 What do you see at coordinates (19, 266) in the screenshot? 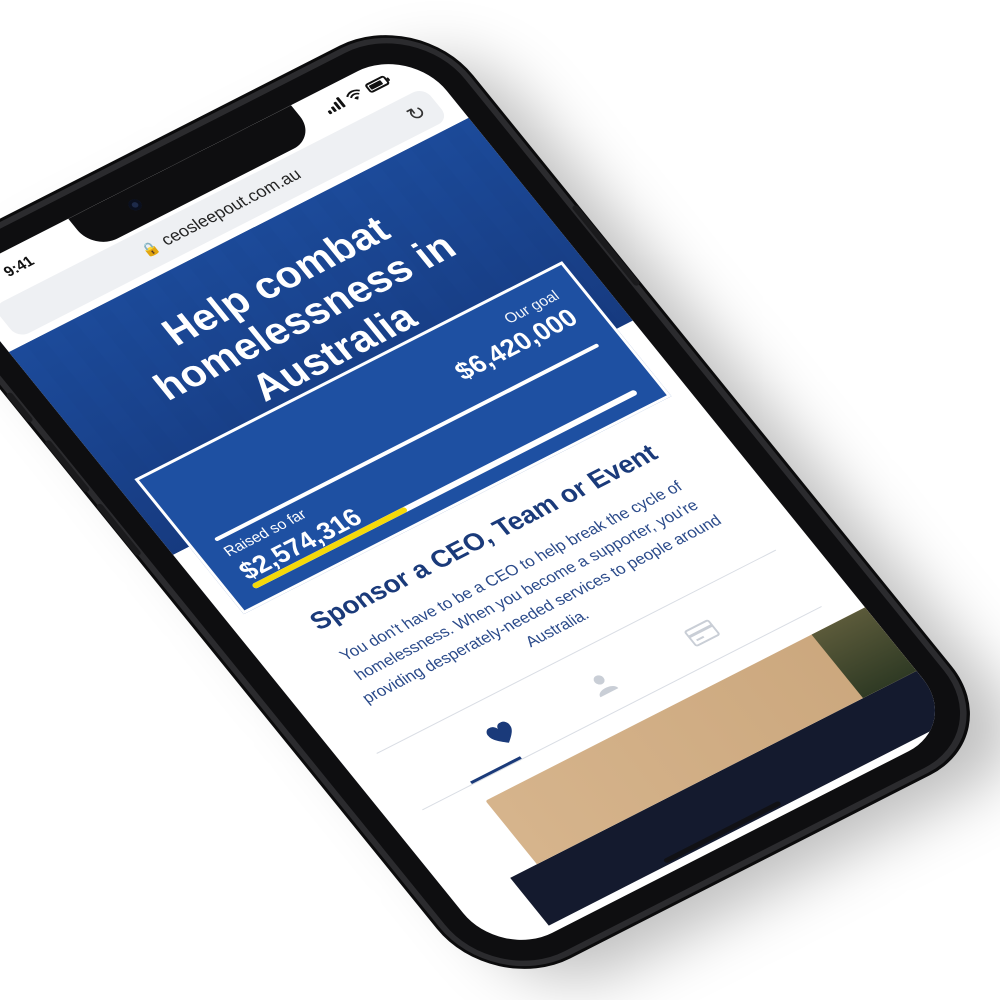
I see `clock: 9:41` at bounding box center [19, 266].